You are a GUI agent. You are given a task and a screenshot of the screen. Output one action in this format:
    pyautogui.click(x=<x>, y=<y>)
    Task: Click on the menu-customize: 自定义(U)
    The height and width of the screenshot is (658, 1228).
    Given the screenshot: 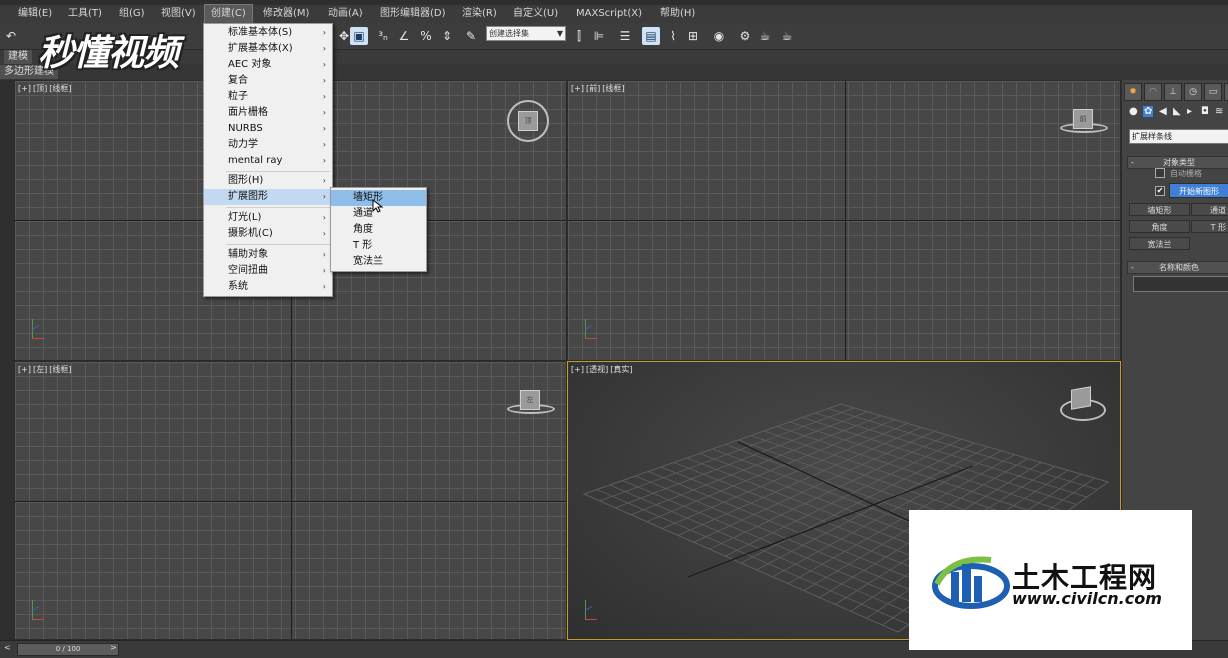 What is the action you would take?
    pyautogui.click(x=535, y=14)
    